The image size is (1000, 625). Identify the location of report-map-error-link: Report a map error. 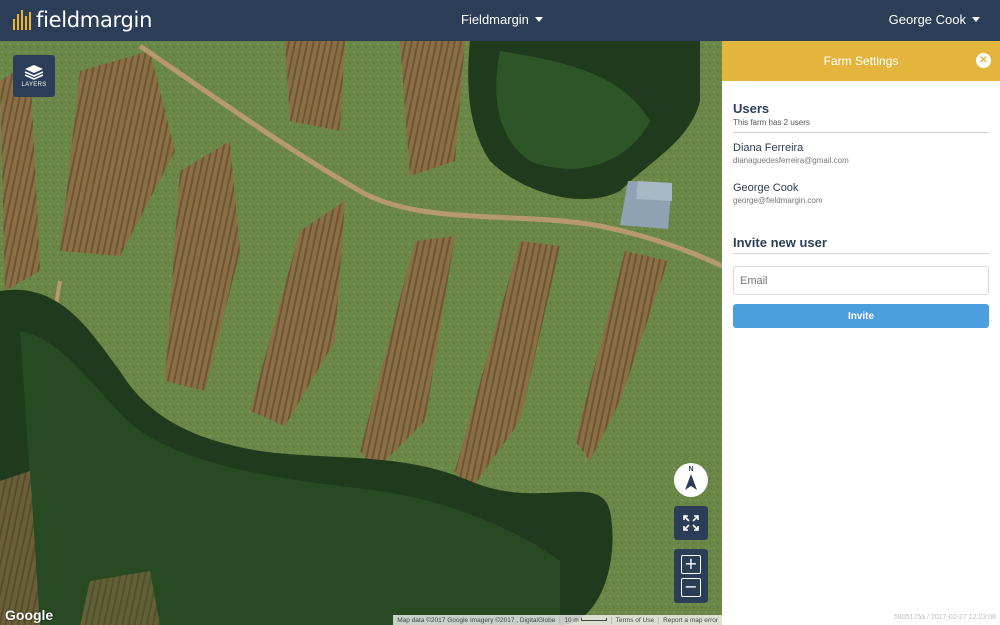
(690, 620).